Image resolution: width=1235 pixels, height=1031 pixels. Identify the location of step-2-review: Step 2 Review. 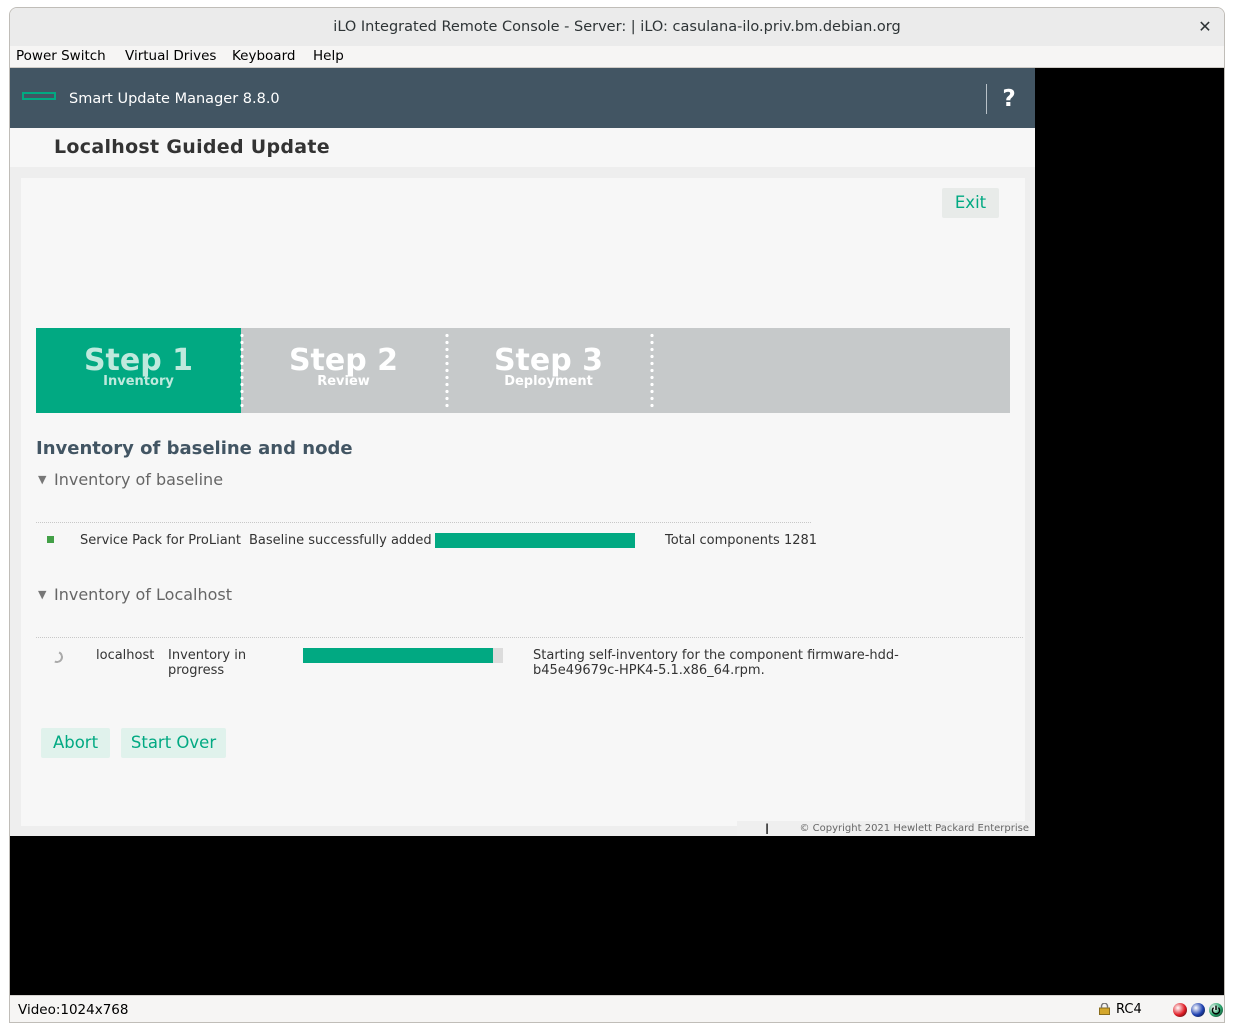
(345, 370).